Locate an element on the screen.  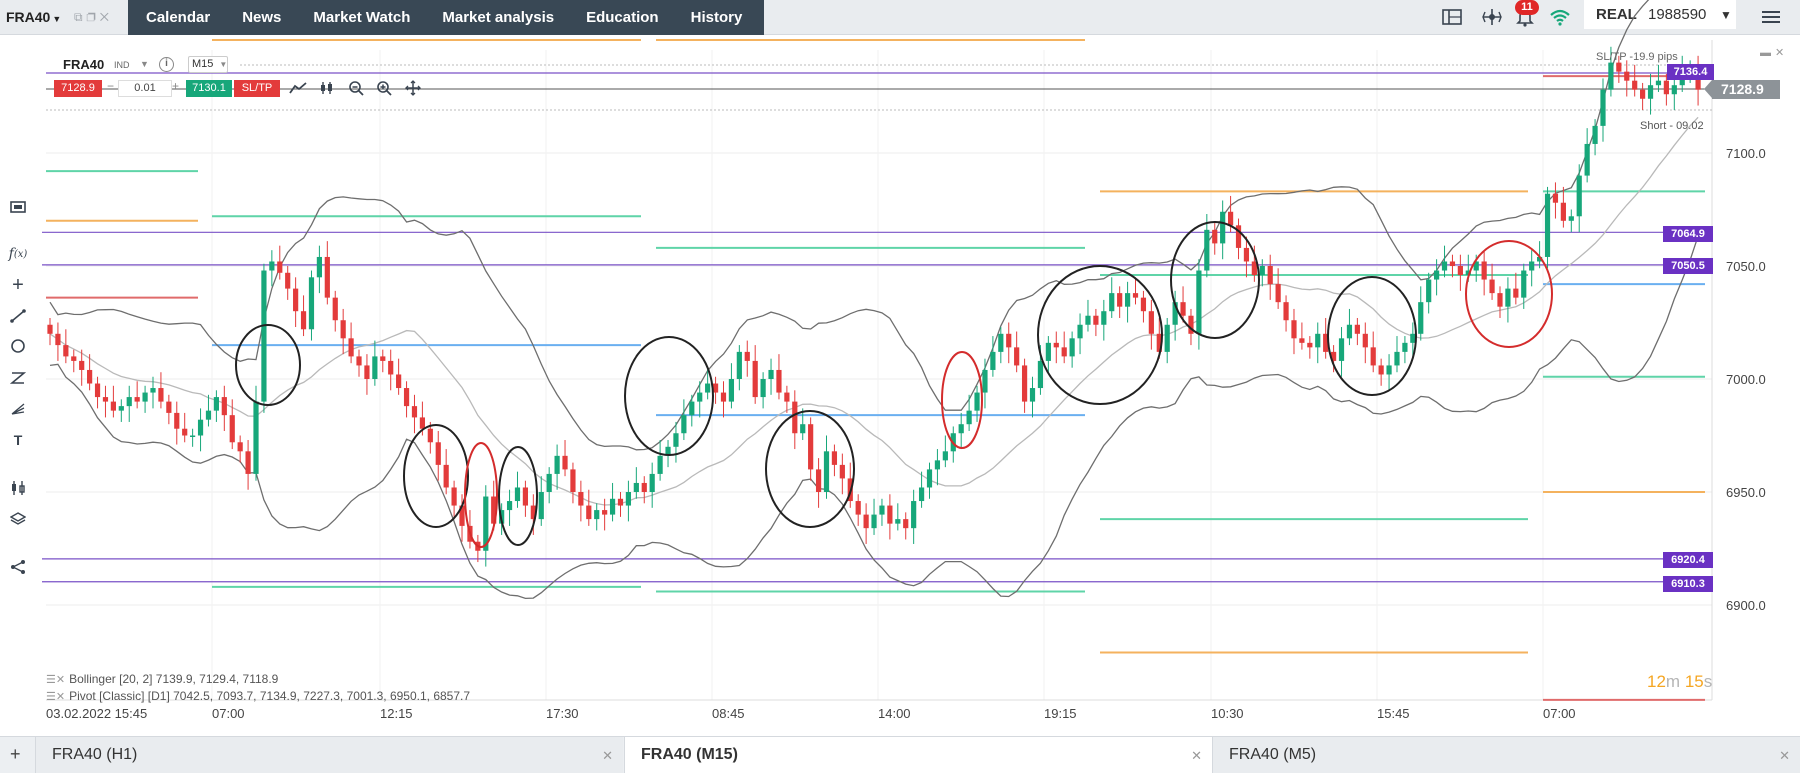
tab-fra40-m5: FRA40 (M5) ✕ is located at coordinates (1506, 755).